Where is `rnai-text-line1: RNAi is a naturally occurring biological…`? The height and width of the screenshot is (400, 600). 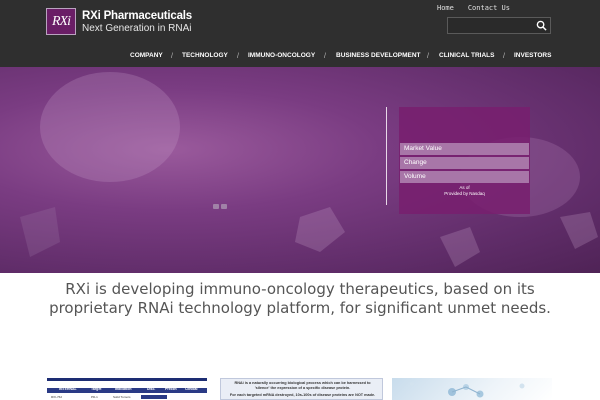
rnai-text-line1: RNAi is a naturally occurring biological… is located at coordinates (302, 383).